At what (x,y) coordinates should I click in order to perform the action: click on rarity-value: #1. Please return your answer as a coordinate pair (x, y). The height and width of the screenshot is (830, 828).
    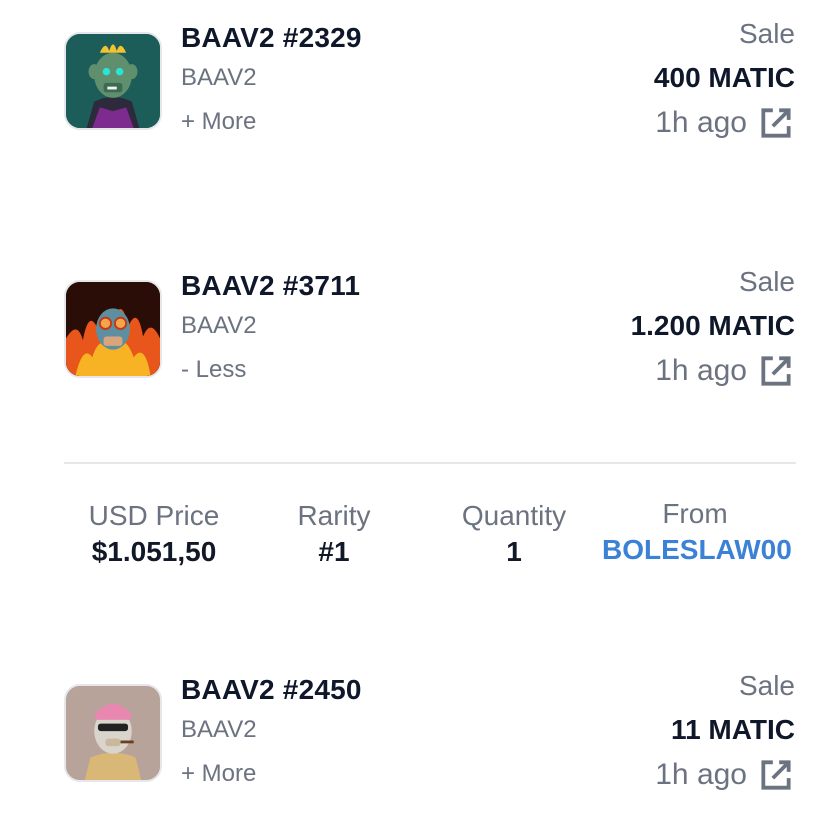
    Looking at the image, I should click on (334, 551).